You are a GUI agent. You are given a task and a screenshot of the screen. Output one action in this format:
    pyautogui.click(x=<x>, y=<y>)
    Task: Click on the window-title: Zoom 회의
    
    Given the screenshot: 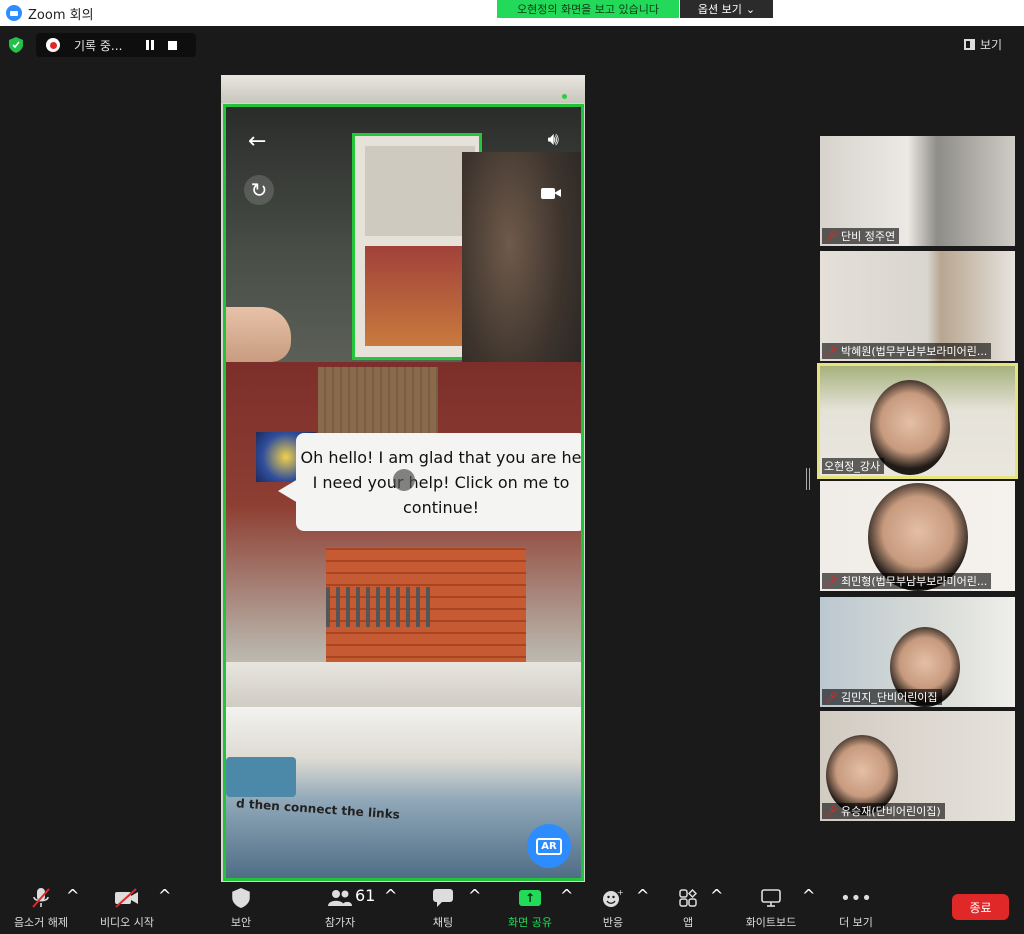 What is the action you would take?
    pyautogui.click(x=61, y=15)
    